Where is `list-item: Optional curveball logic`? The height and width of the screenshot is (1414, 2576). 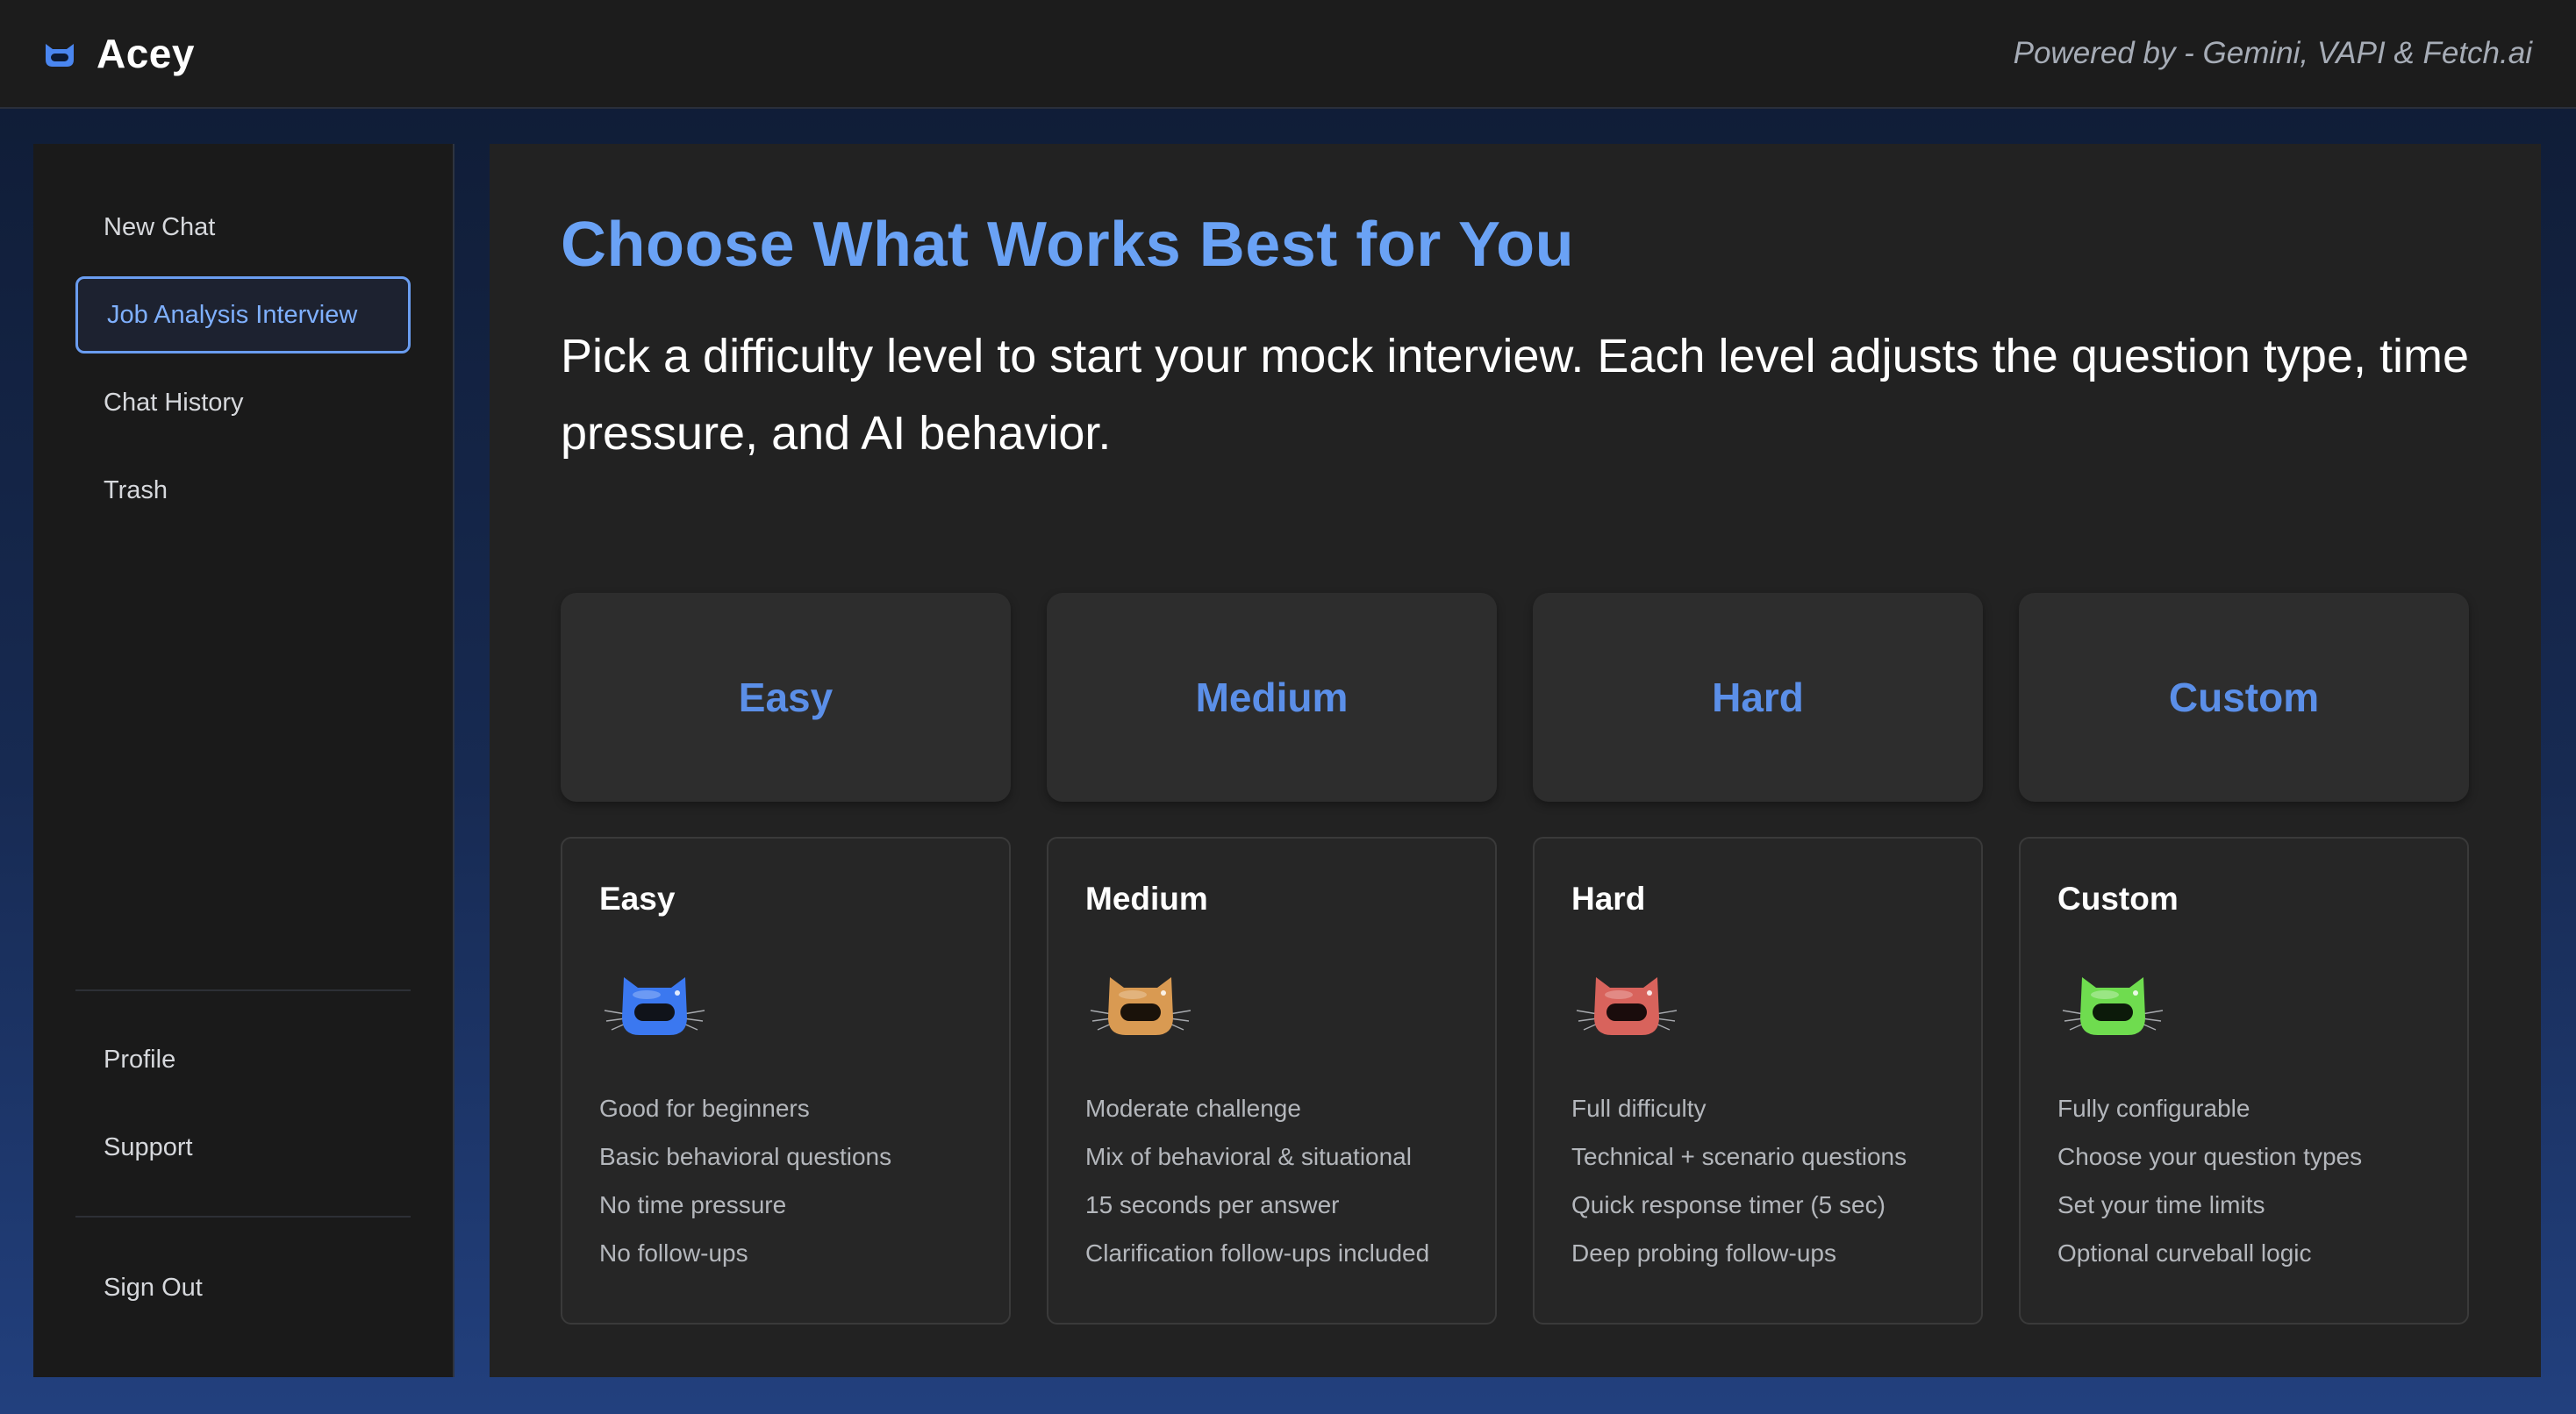
list-item: Optional curveball logic is located at coordinates (2184, 1253).